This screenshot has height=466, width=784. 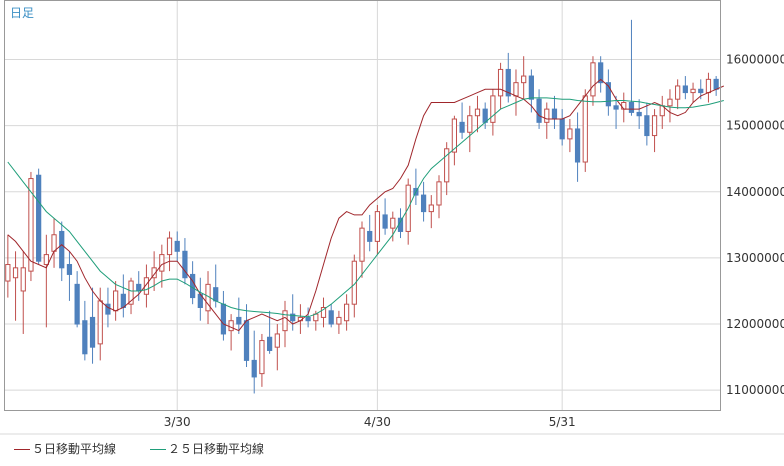 I want to click on legend-swatch-ma25, so click(x=158, y=449).